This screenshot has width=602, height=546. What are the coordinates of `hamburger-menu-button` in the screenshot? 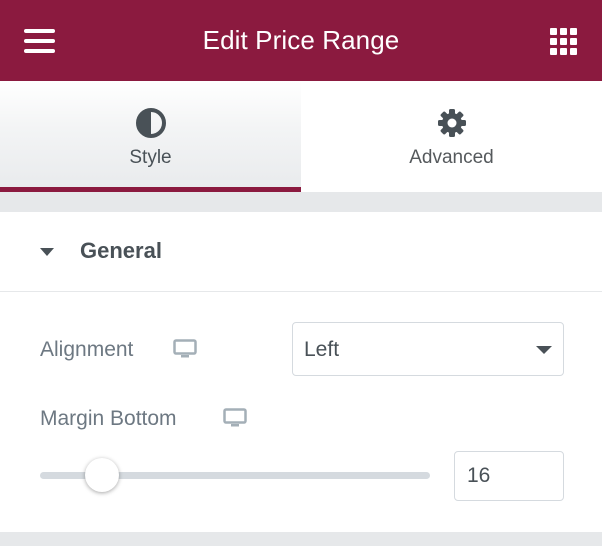 It's located at (40, 41).